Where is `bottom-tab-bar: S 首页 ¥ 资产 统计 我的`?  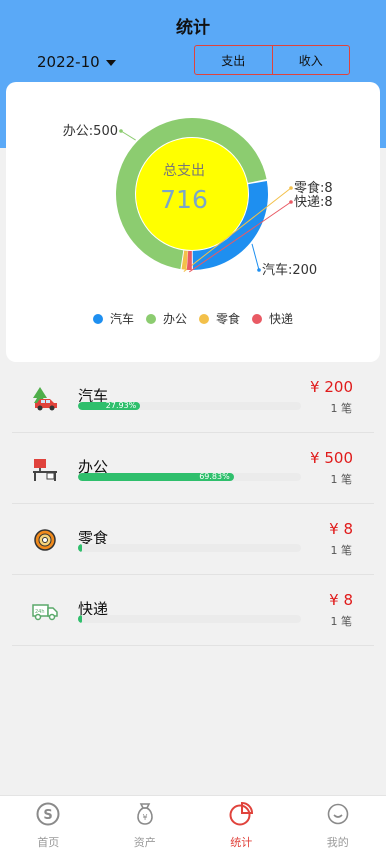
bottom-tab-bar: S 首页 ¥ 资产 统计 我的 is located at coordinates (193, 823).